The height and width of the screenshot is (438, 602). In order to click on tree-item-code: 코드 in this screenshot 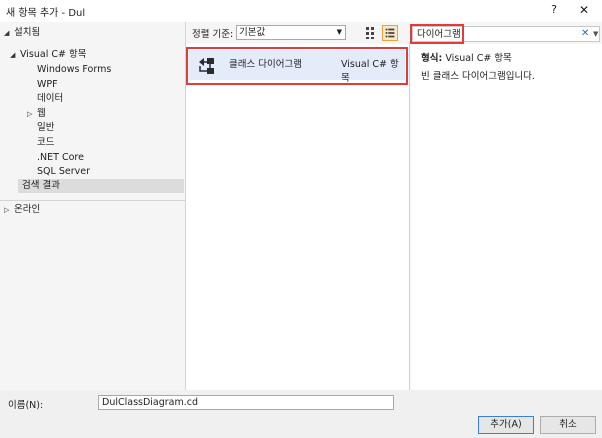, I will do `click(45, 143)`.